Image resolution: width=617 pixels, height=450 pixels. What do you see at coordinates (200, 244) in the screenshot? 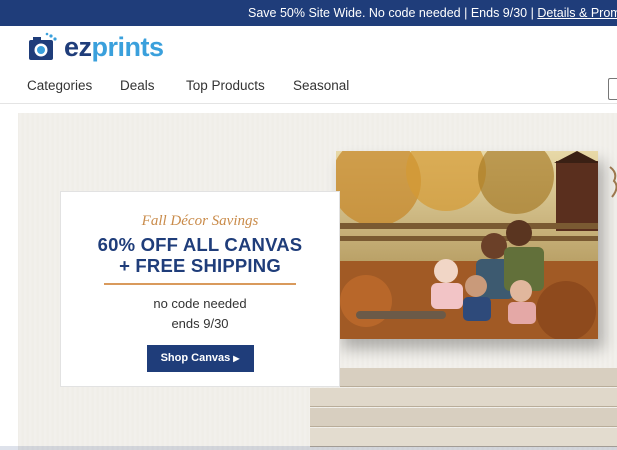
I see `offer-headline-line1: 60% OFF ALL CANVAS` at bounding box center [200, 244].